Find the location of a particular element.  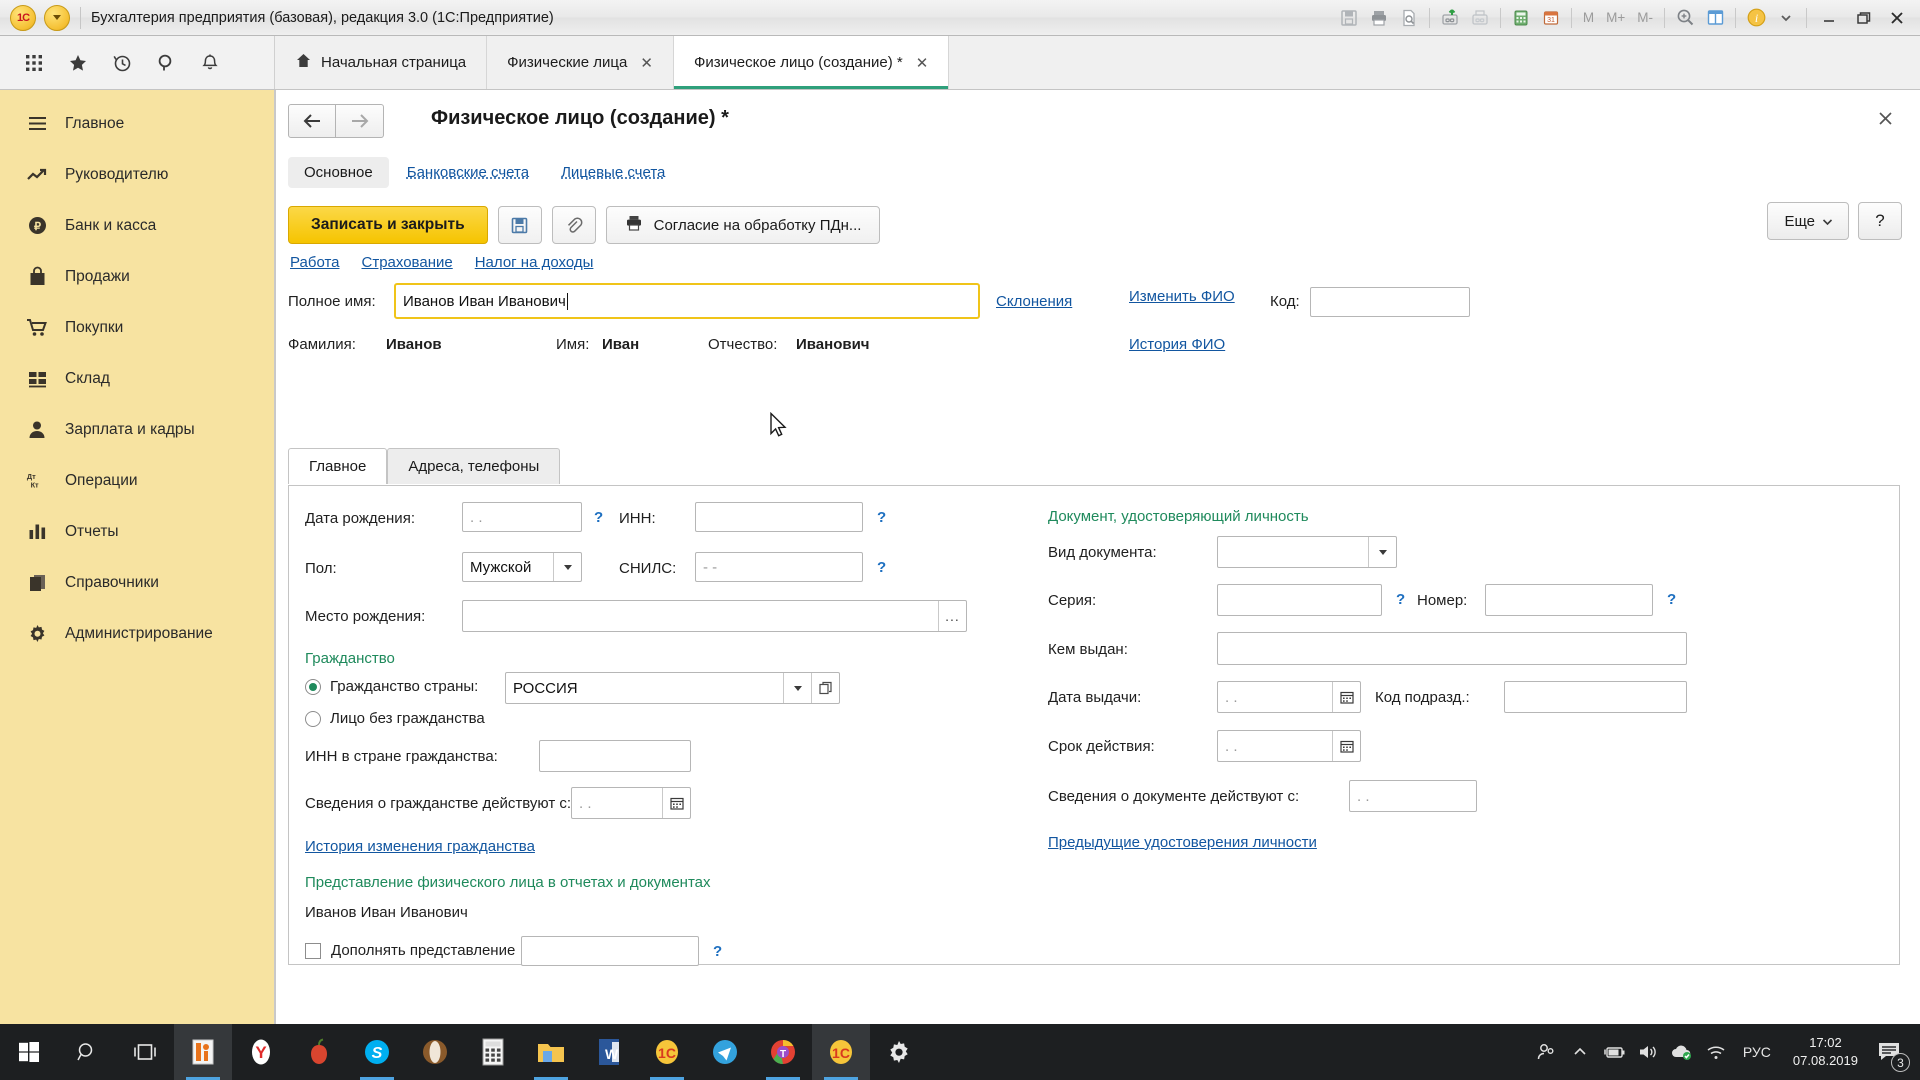

taskbar-gear-icon is located at coordinates (899, 1052).